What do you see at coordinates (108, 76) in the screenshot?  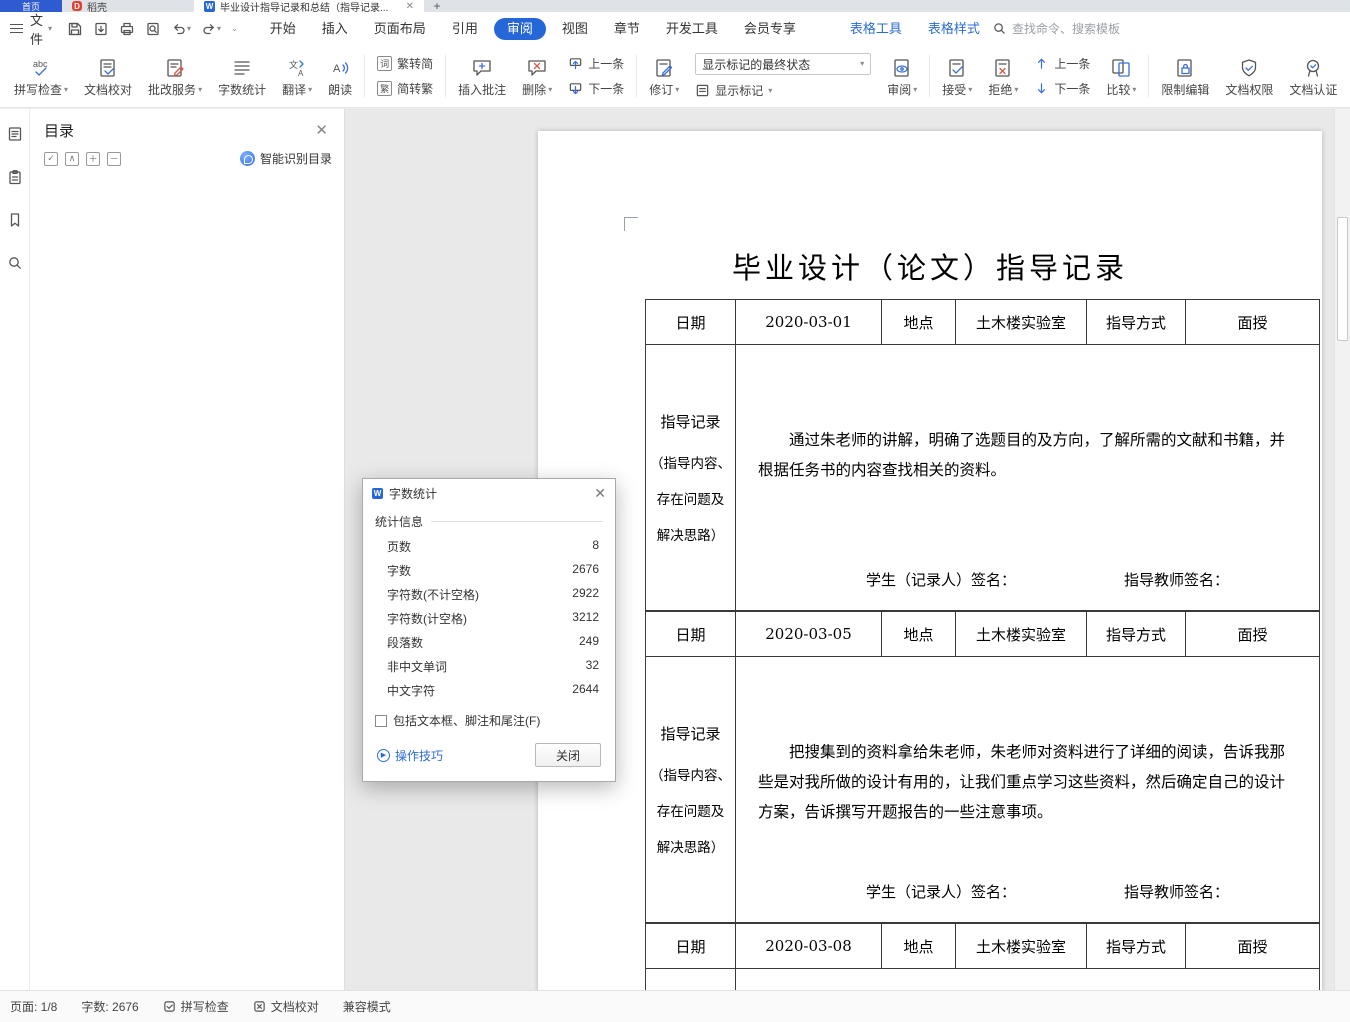 I see `doc-proofread-button: 文档校对` at bounding box center [108, 76].